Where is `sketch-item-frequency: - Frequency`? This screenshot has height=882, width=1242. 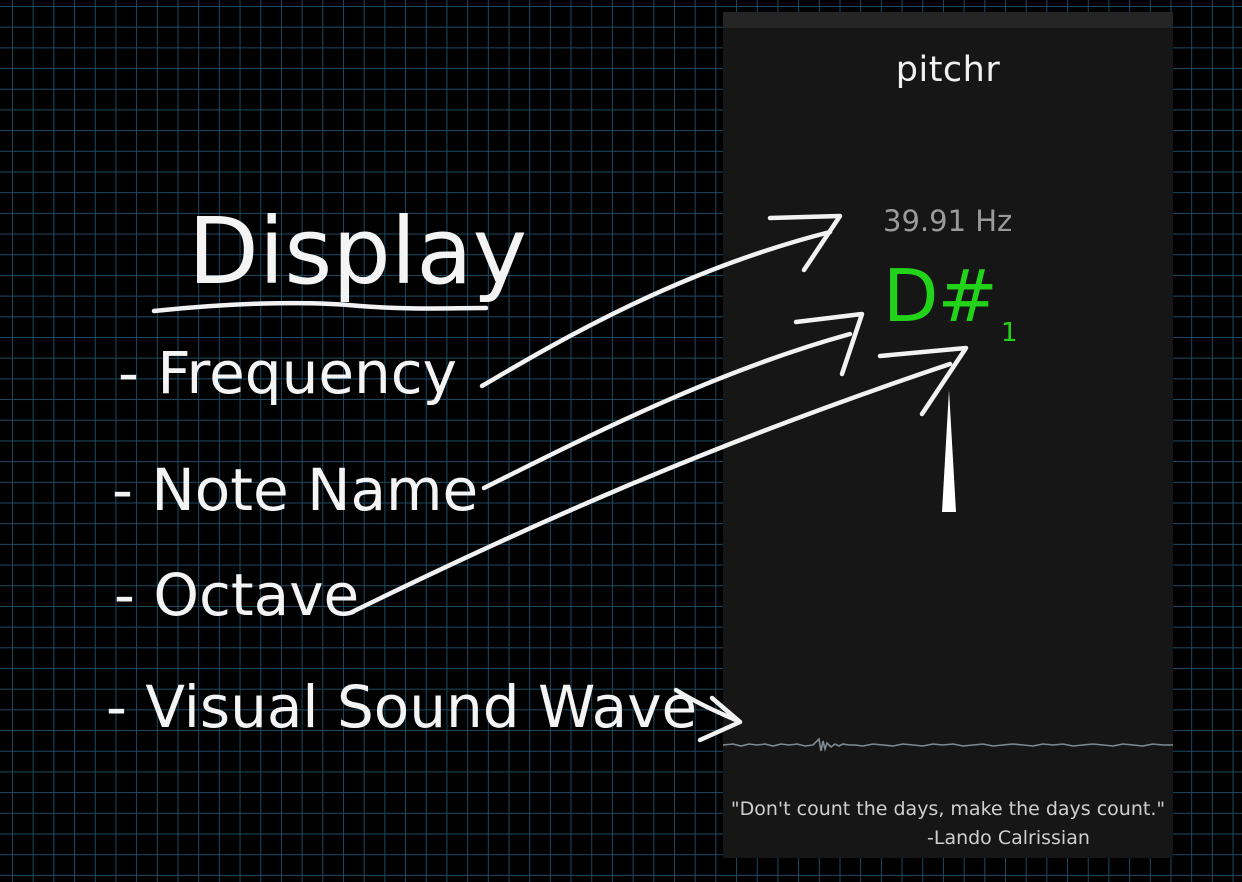 sketch-item-frequency: - Frequency is located at coordinates (287, 373).